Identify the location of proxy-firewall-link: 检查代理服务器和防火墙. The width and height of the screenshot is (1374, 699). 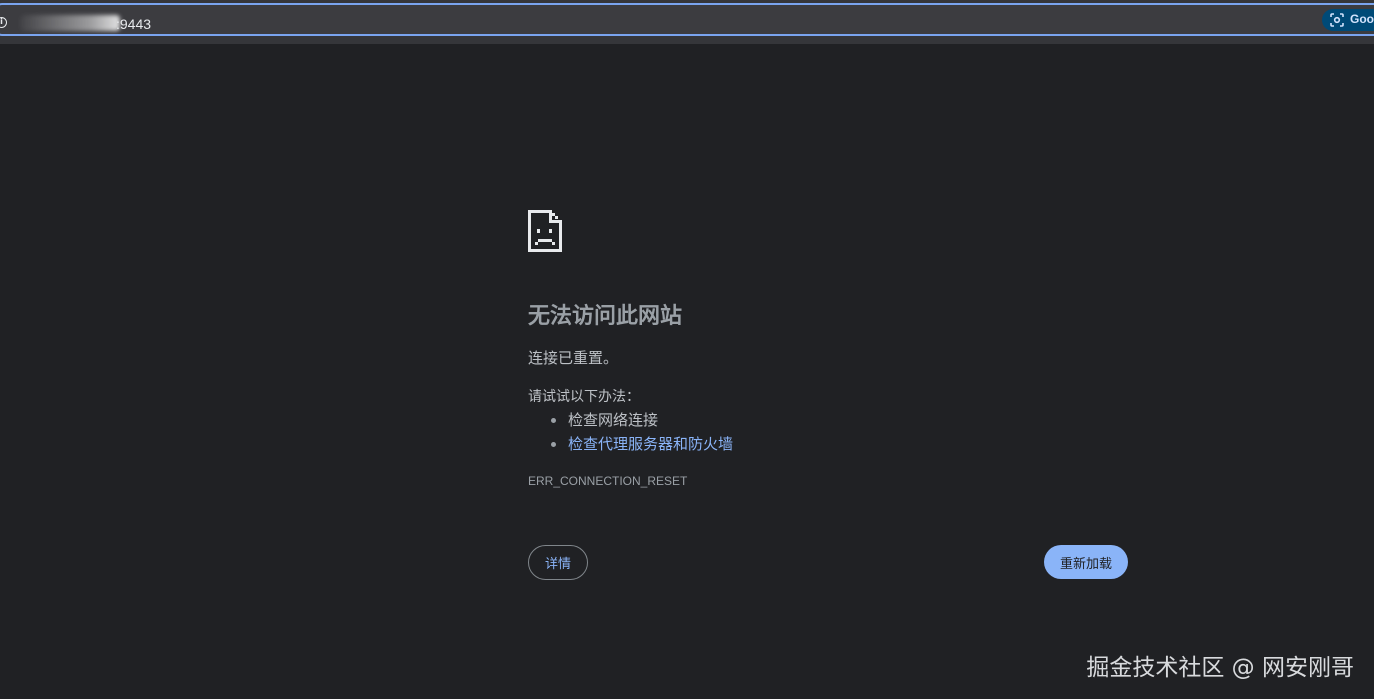
(650, 444).